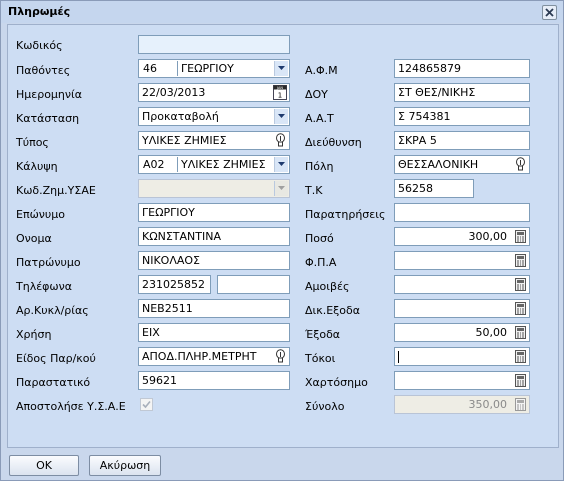 The height and width of the screenshot is (481, 564). I want to click on first-name-label: Ονομα, so click(34, 238).